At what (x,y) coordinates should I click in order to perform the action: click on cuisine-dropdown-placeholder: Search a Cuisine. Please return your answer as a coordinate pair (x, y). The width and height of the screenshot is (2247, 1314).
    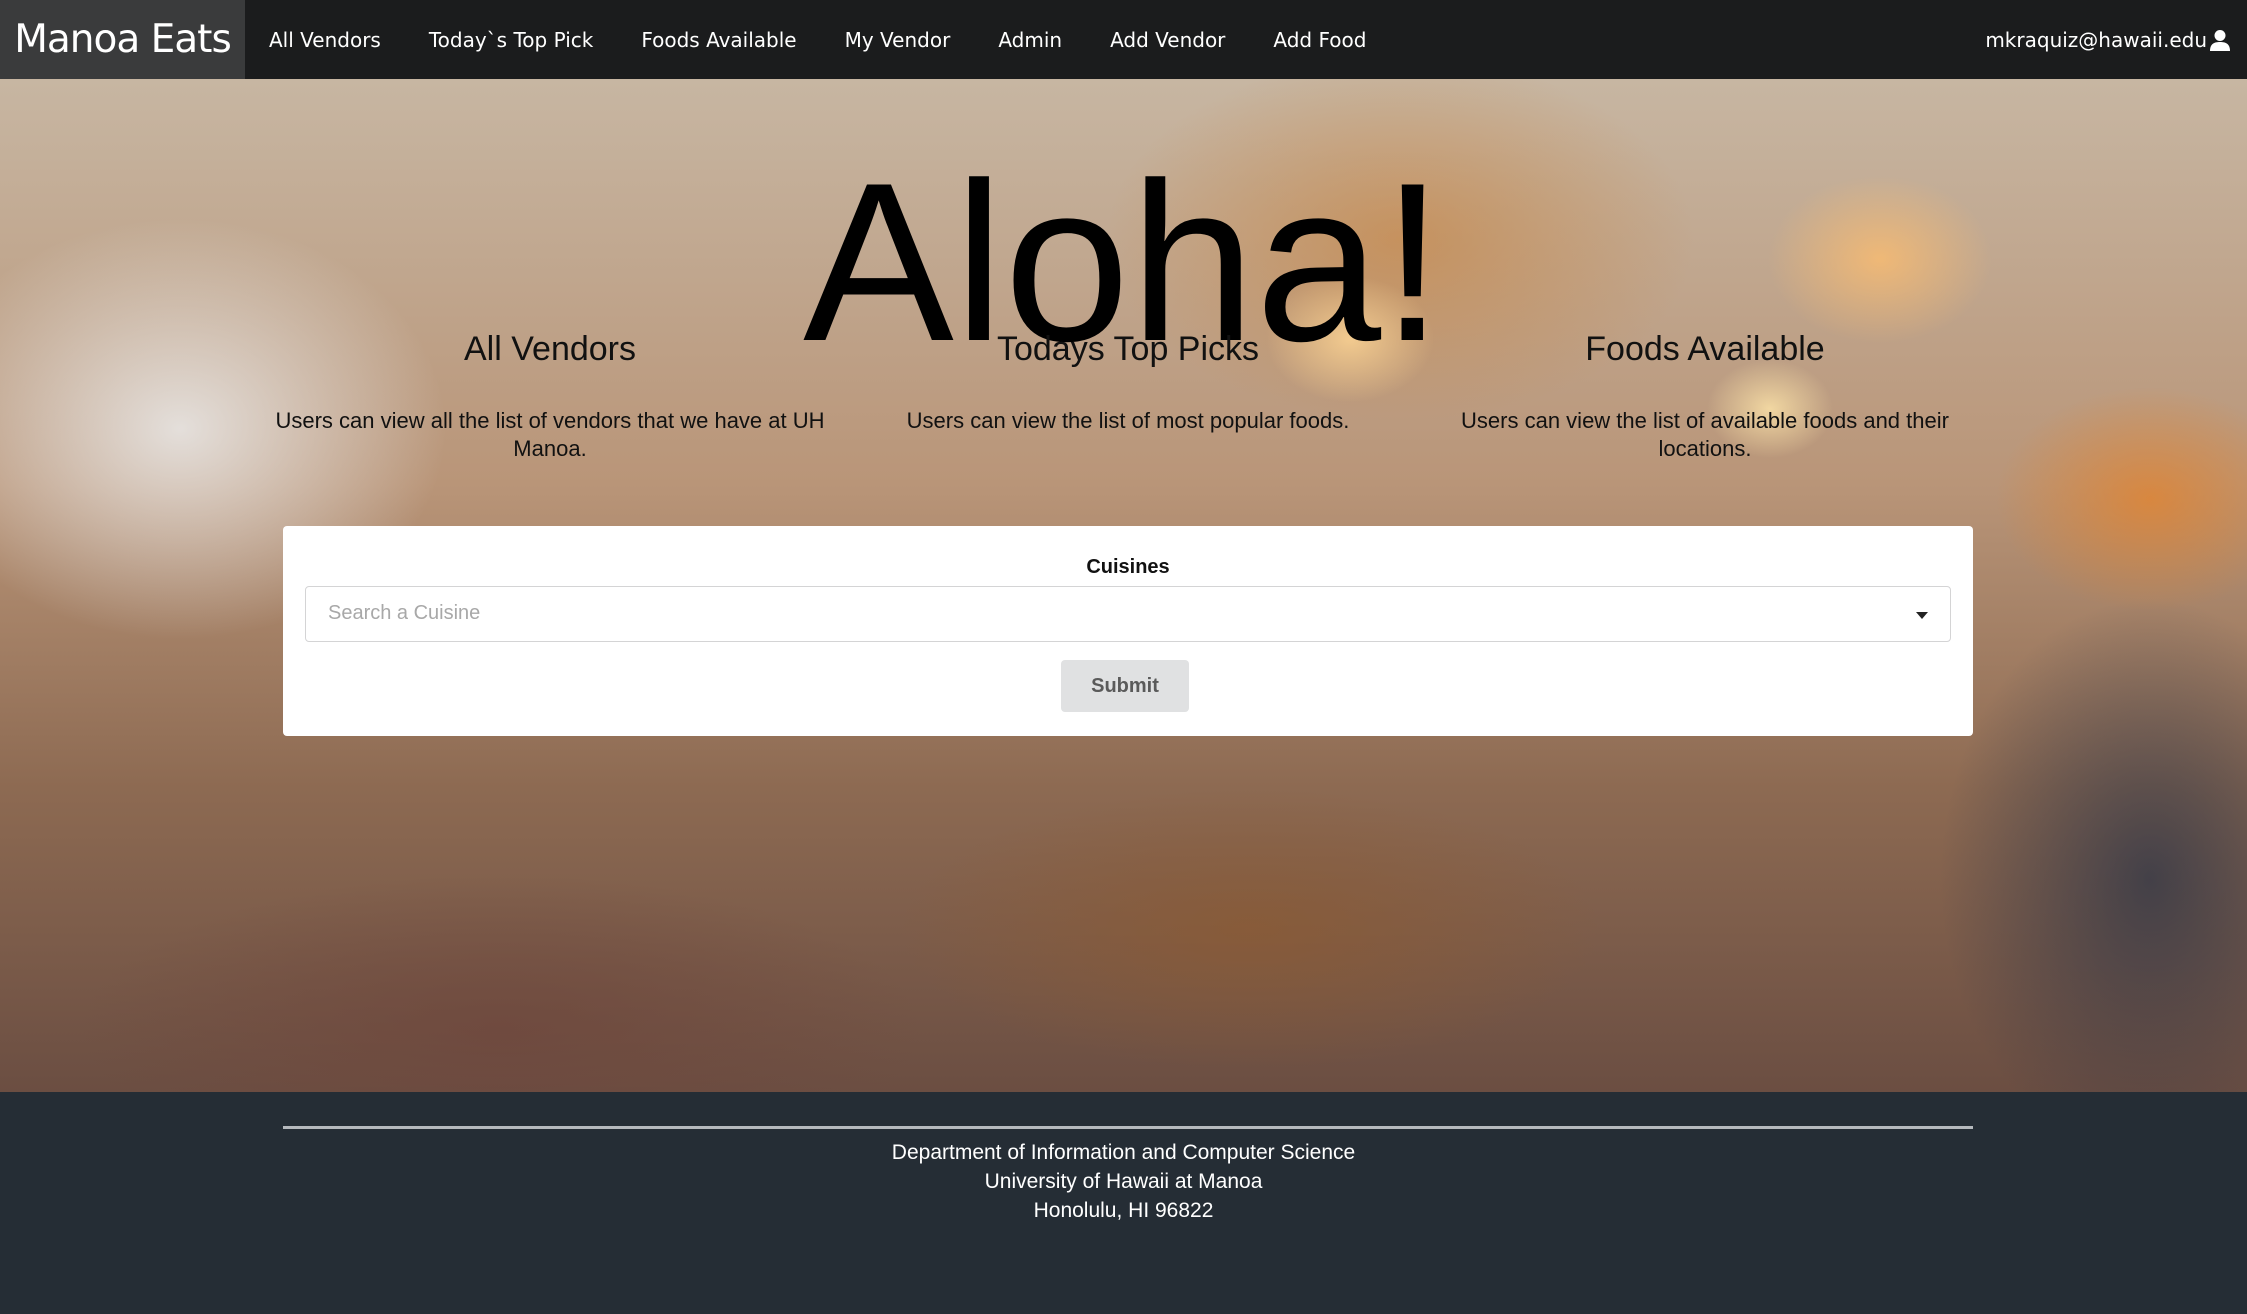
    Looking at the image, I should click on (404, 613).